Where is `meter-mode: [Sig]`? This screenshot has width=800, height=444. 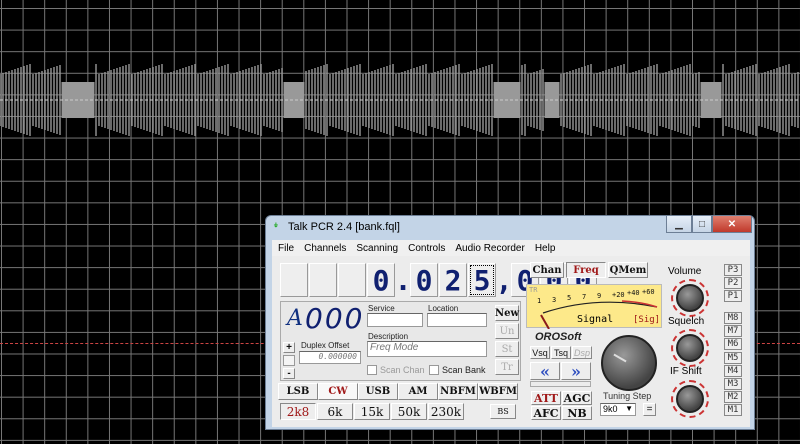 meter-mode: [Sig] is located at coordinates (646, 320).